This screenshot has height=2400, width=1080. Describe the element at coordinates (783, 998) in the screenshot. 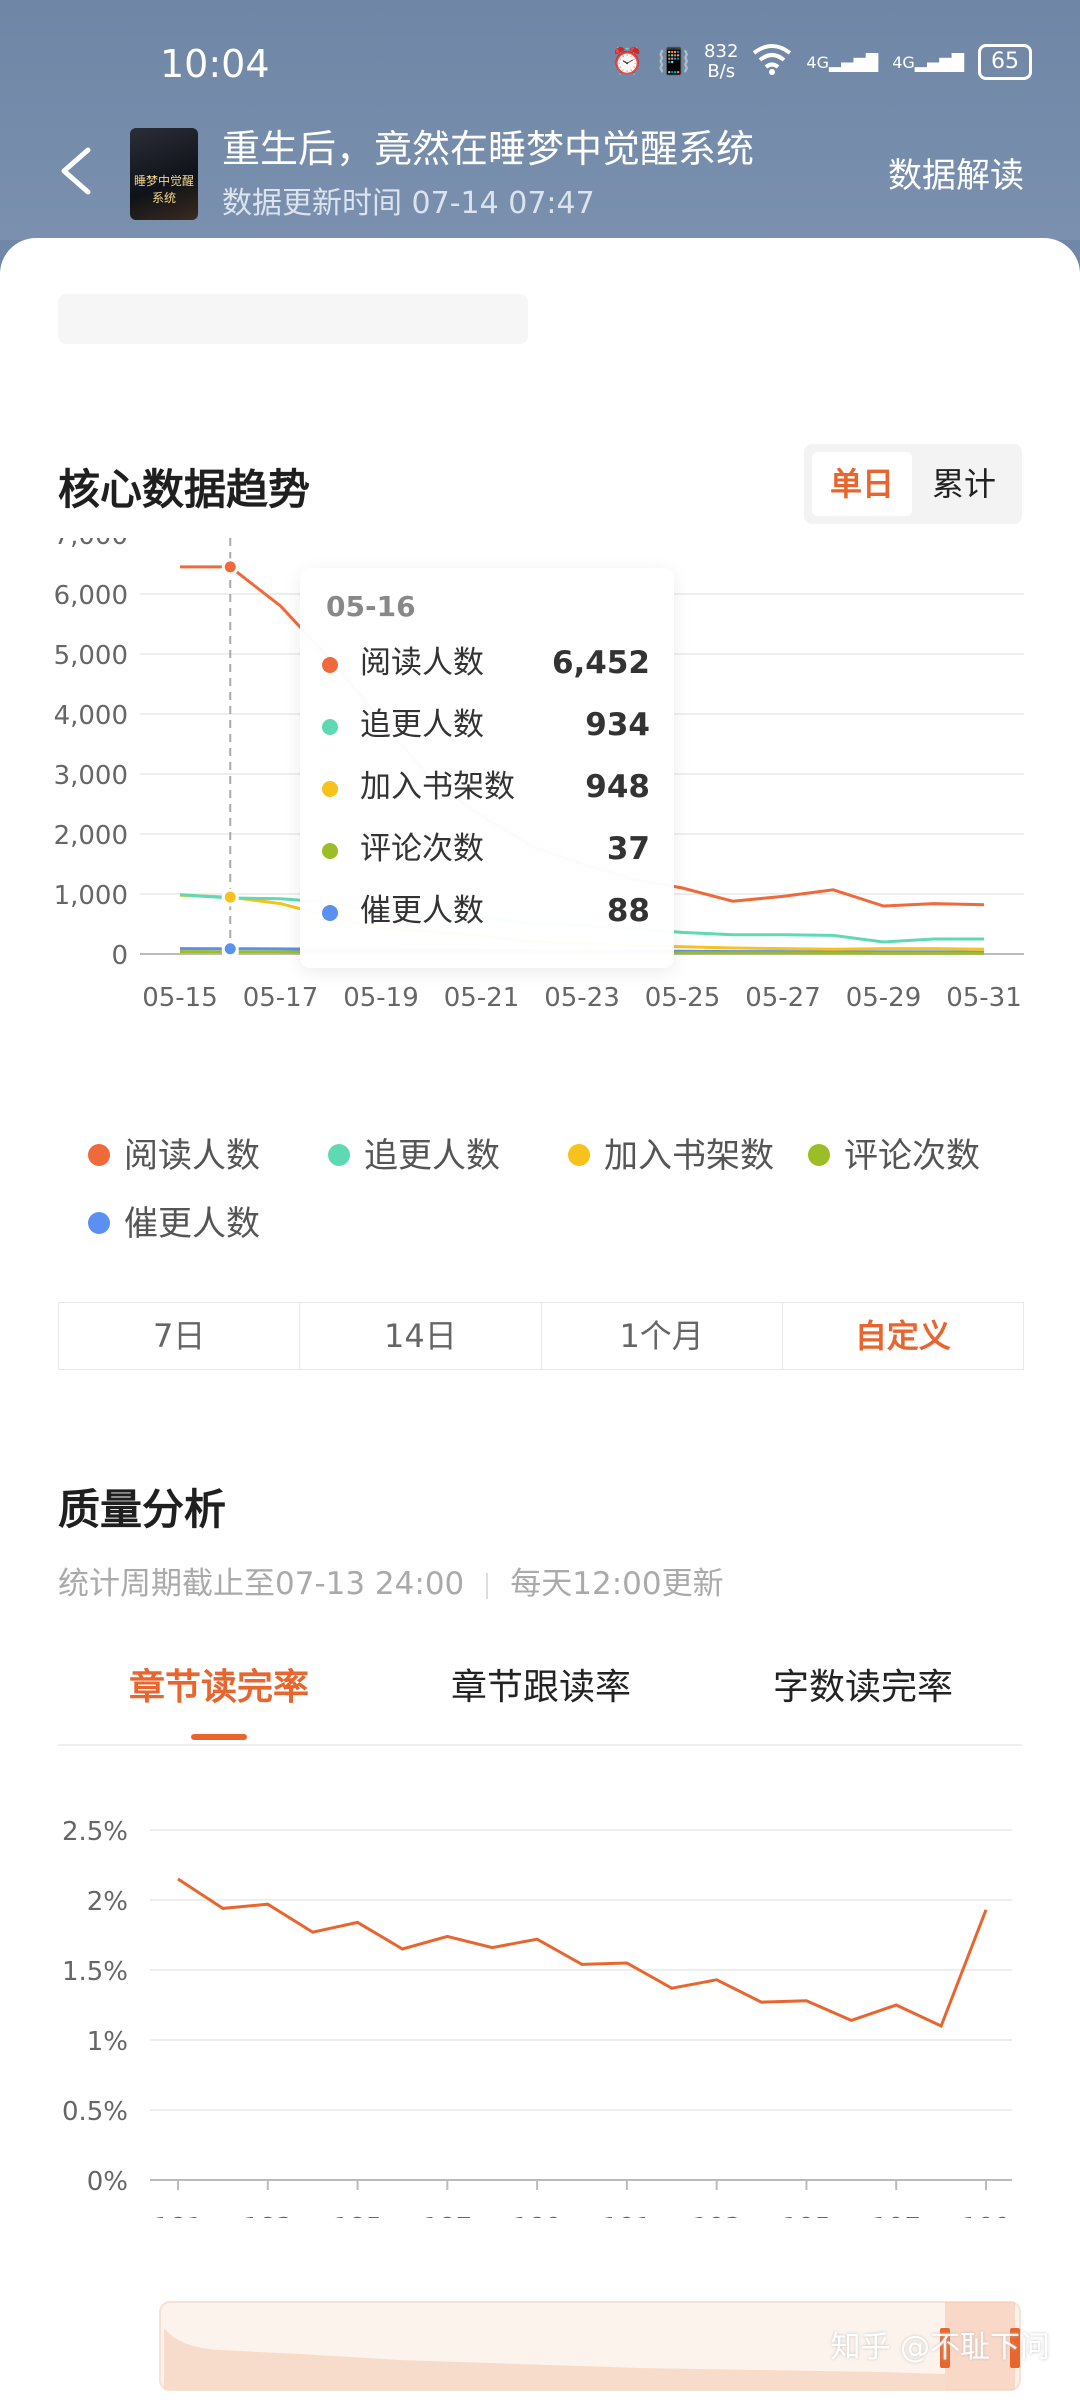

I see `x-tick-label: 05-27` at that location.